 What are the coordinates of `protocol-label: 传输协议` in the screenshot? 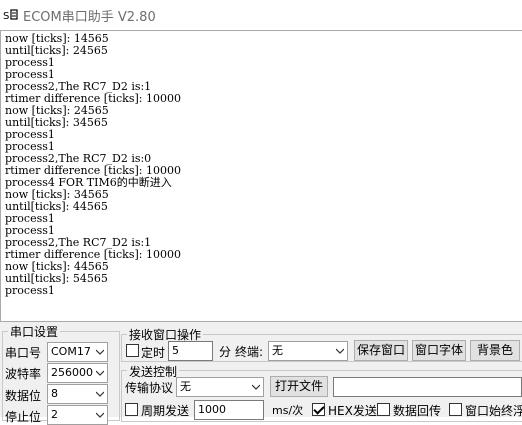 It's located at (149, 388).